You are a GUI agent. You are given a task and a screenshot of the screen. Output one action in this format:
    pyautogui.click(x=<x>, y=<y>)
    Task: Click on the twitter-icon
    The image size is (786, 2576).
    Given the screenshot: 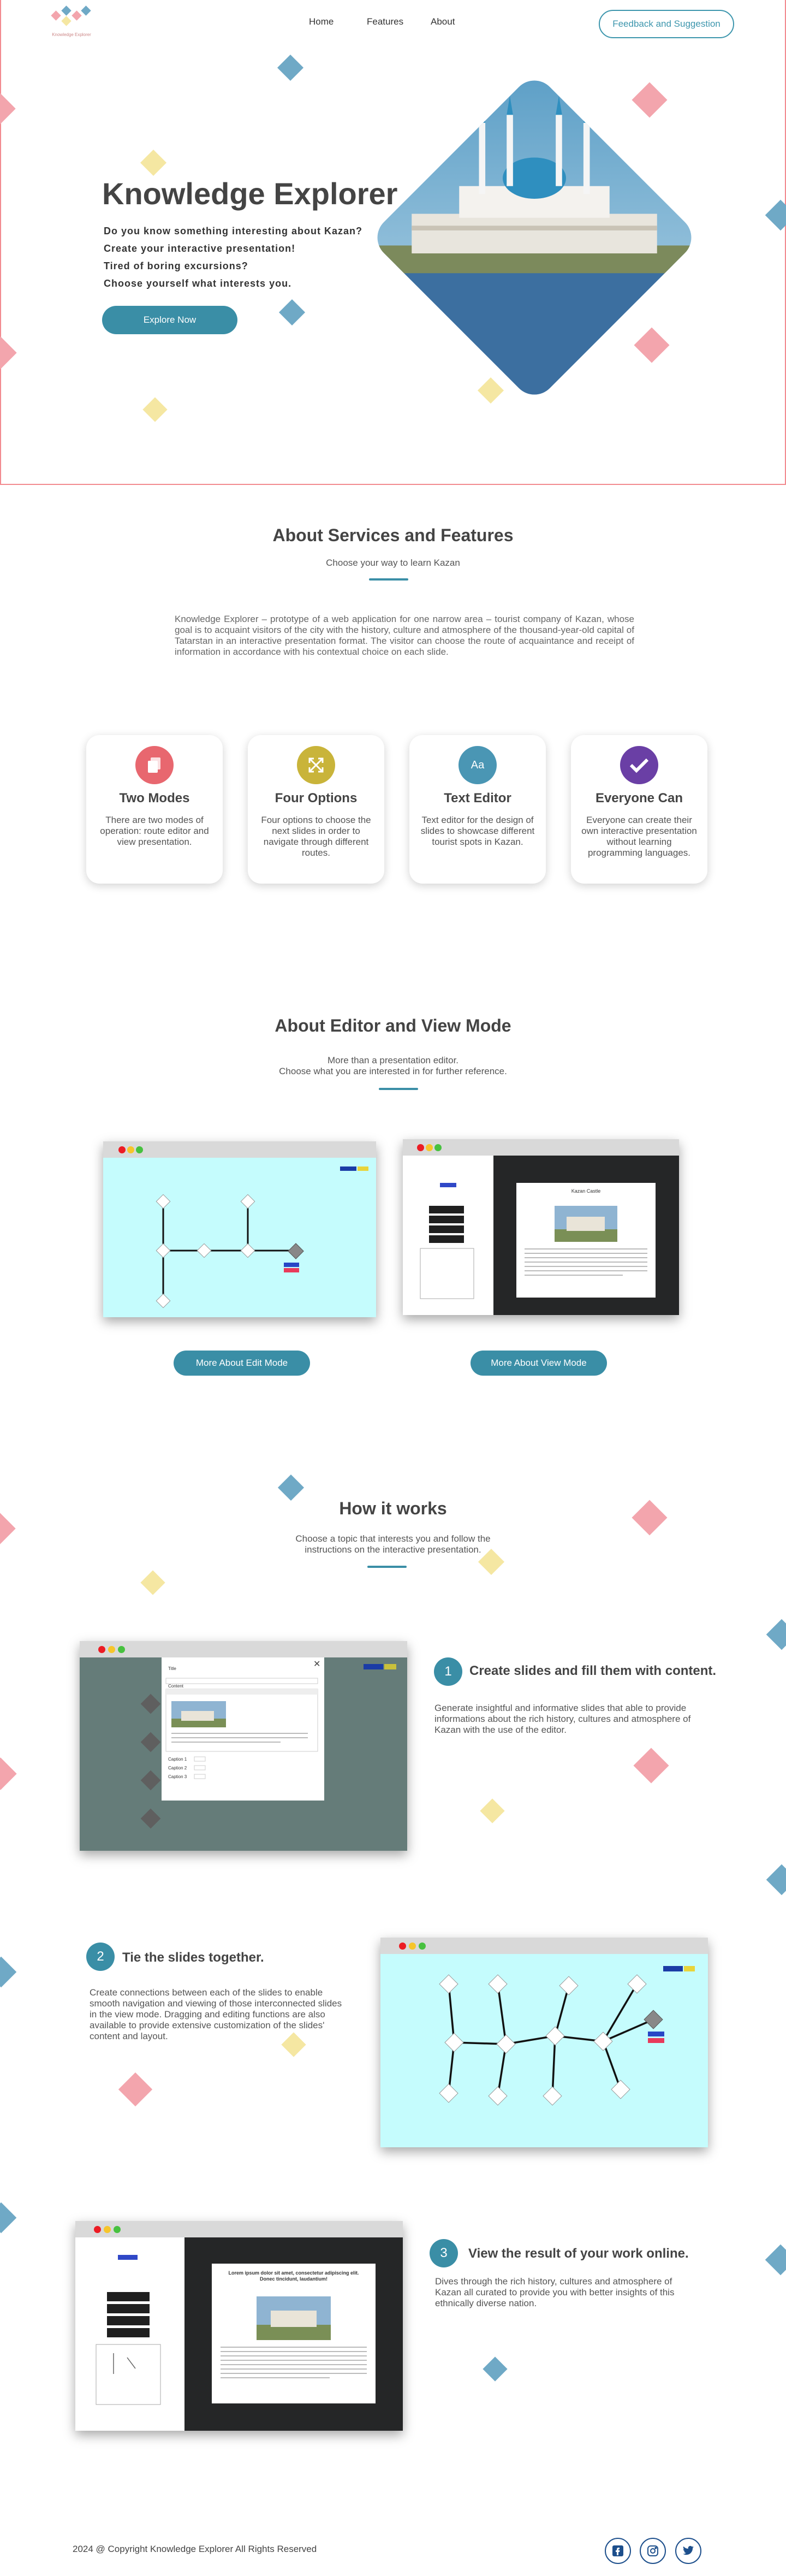 What is the action you would take?
    pyautogui.click(x=688, y=2551)
    